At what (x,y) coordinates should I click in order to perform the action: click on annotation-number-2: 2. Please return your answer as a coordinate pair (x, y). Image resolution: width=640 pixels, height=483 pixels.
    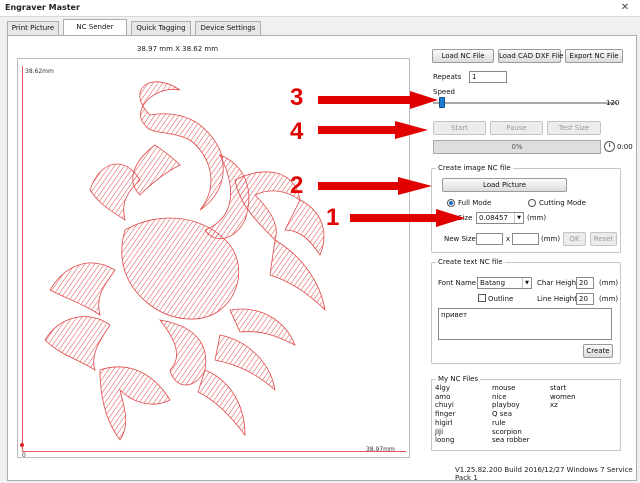
    Looking at the image, I should click on (297, 185).